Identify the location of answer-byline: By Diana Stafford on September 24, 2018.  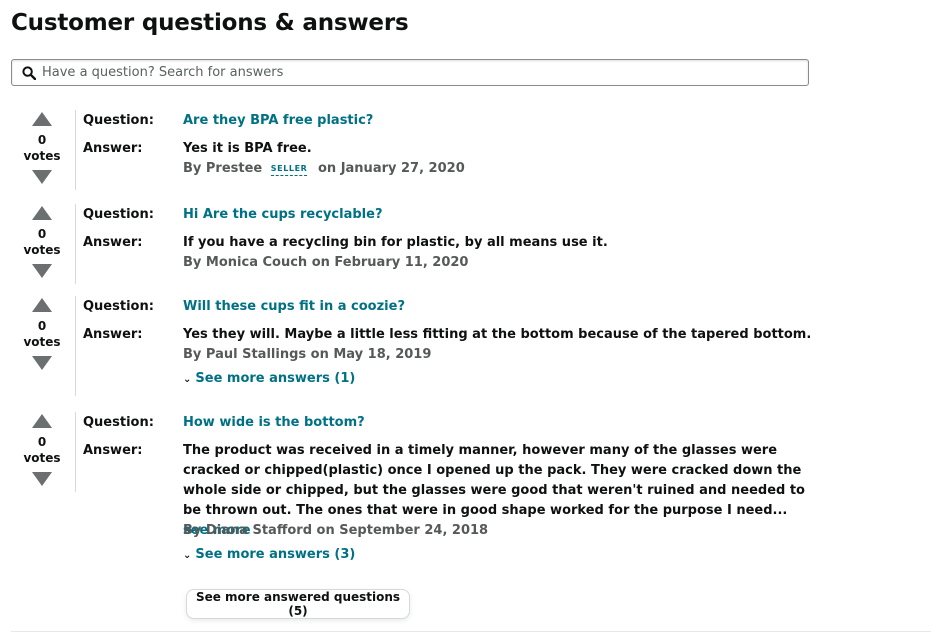
(336, 530).